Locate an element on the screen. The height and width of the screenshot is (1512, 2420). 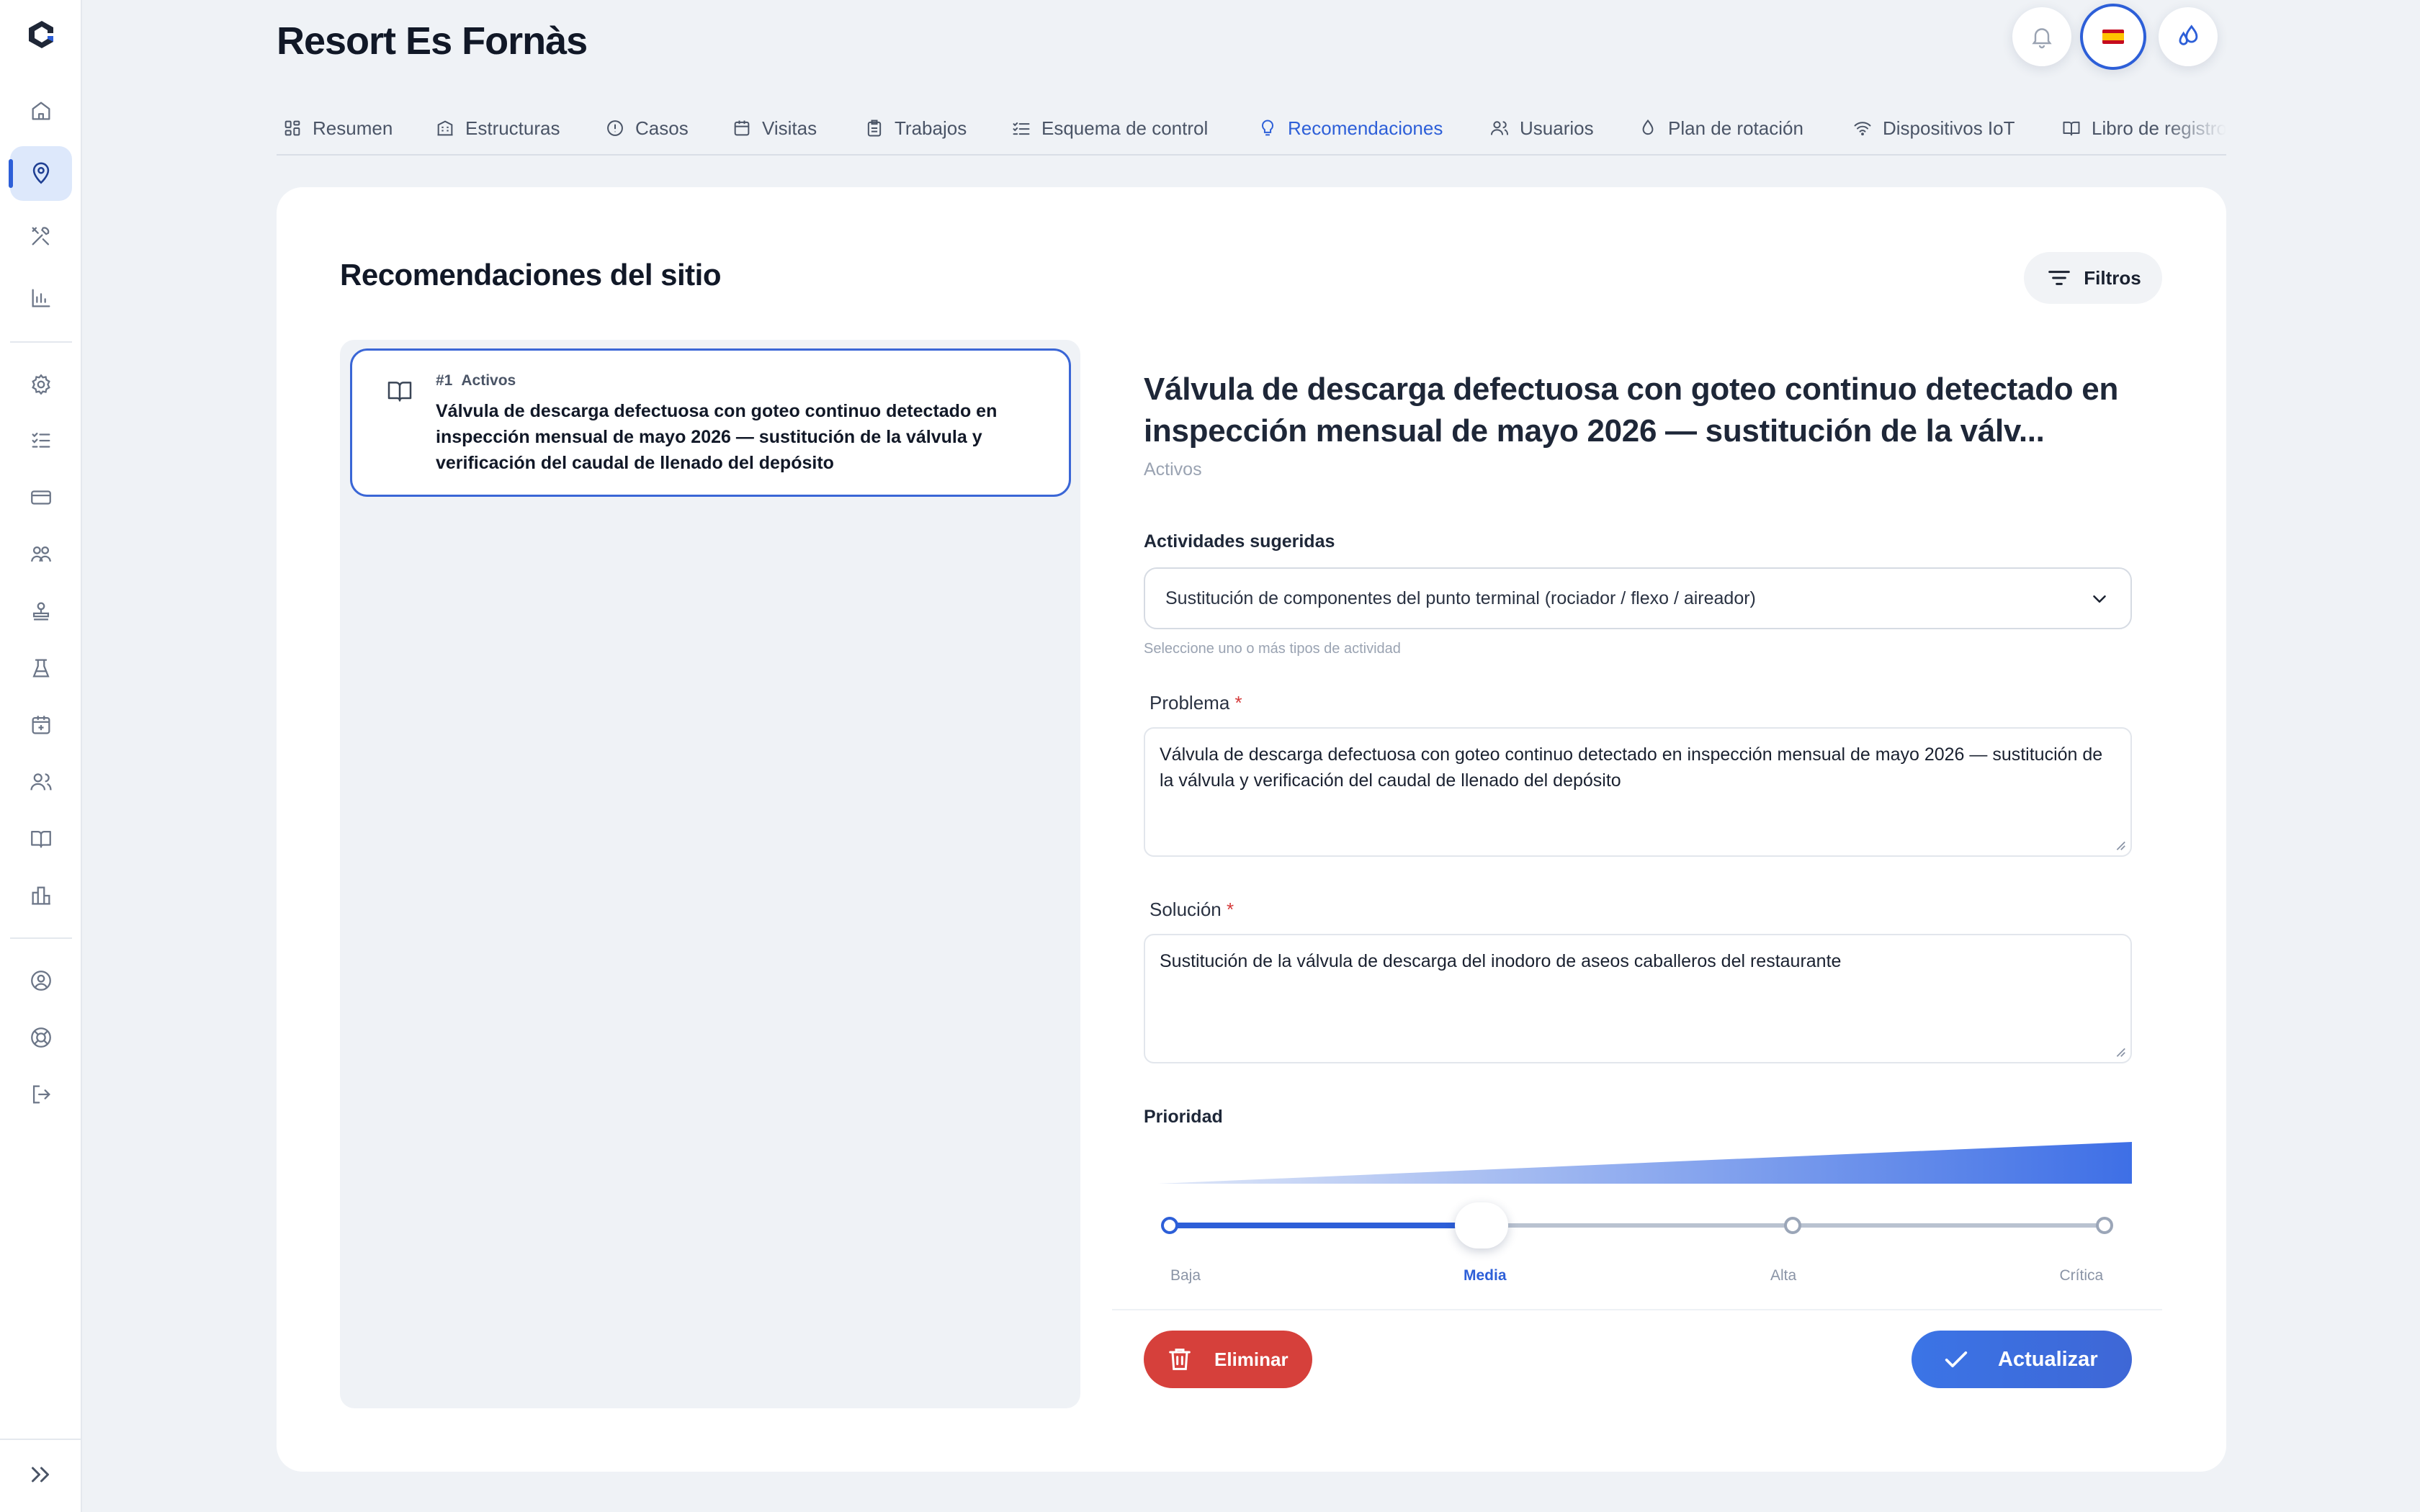
tab-plan-de-rotacion: Plan de rotación is located at coordinates (1720, 127).